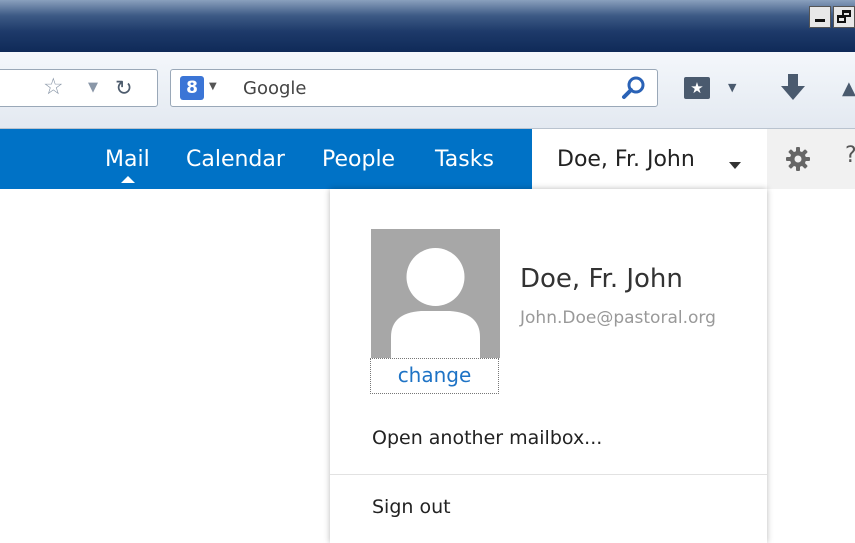  Describe the element at coordinates (548, 474) in the screenshot. I see `menu-divider` at that location.